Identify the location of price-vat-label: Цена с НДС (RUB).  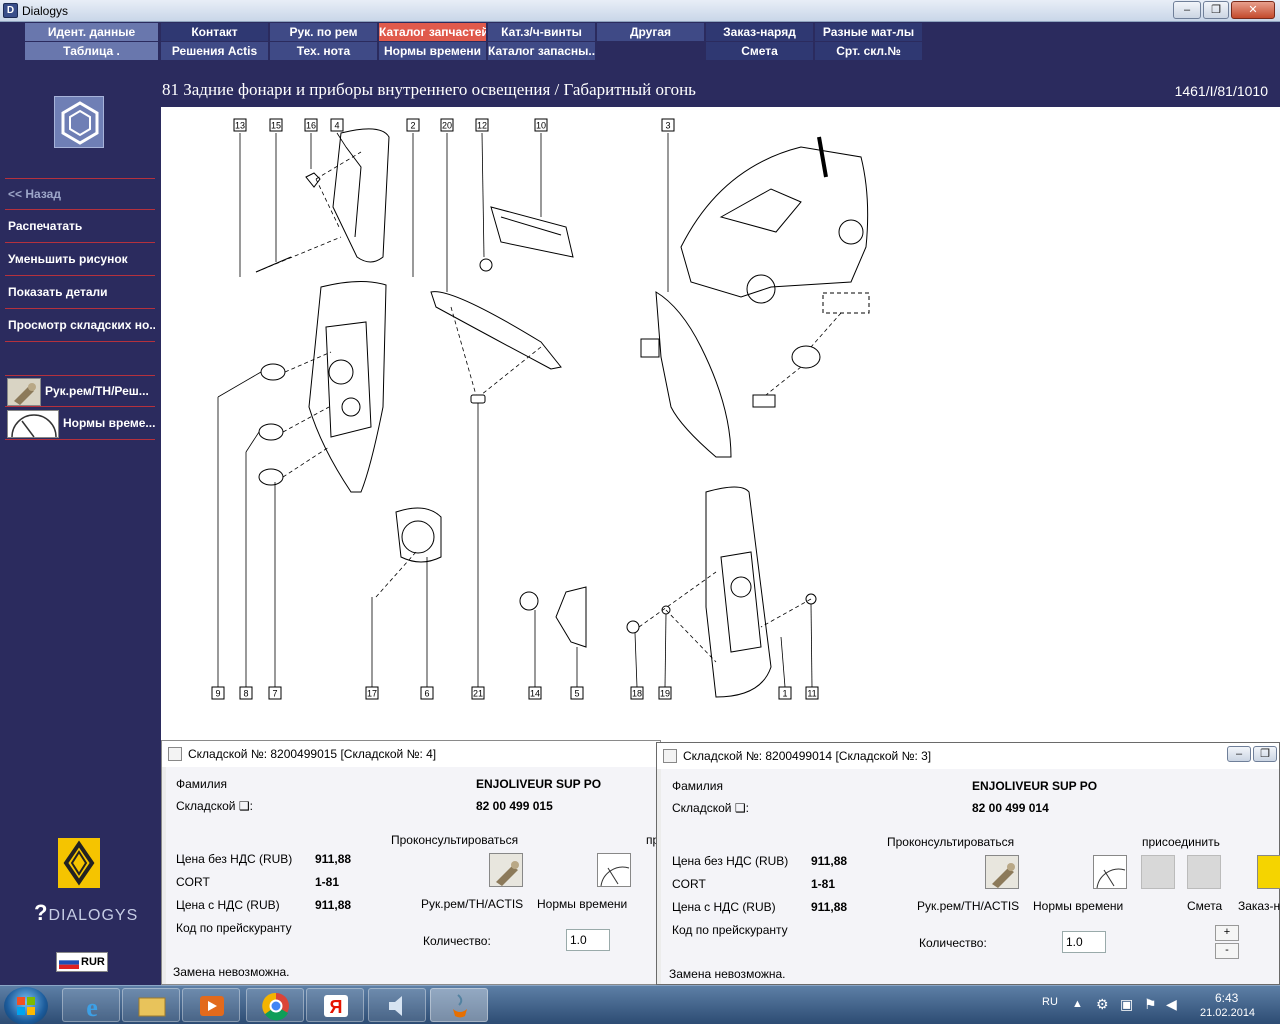
(724, 907).